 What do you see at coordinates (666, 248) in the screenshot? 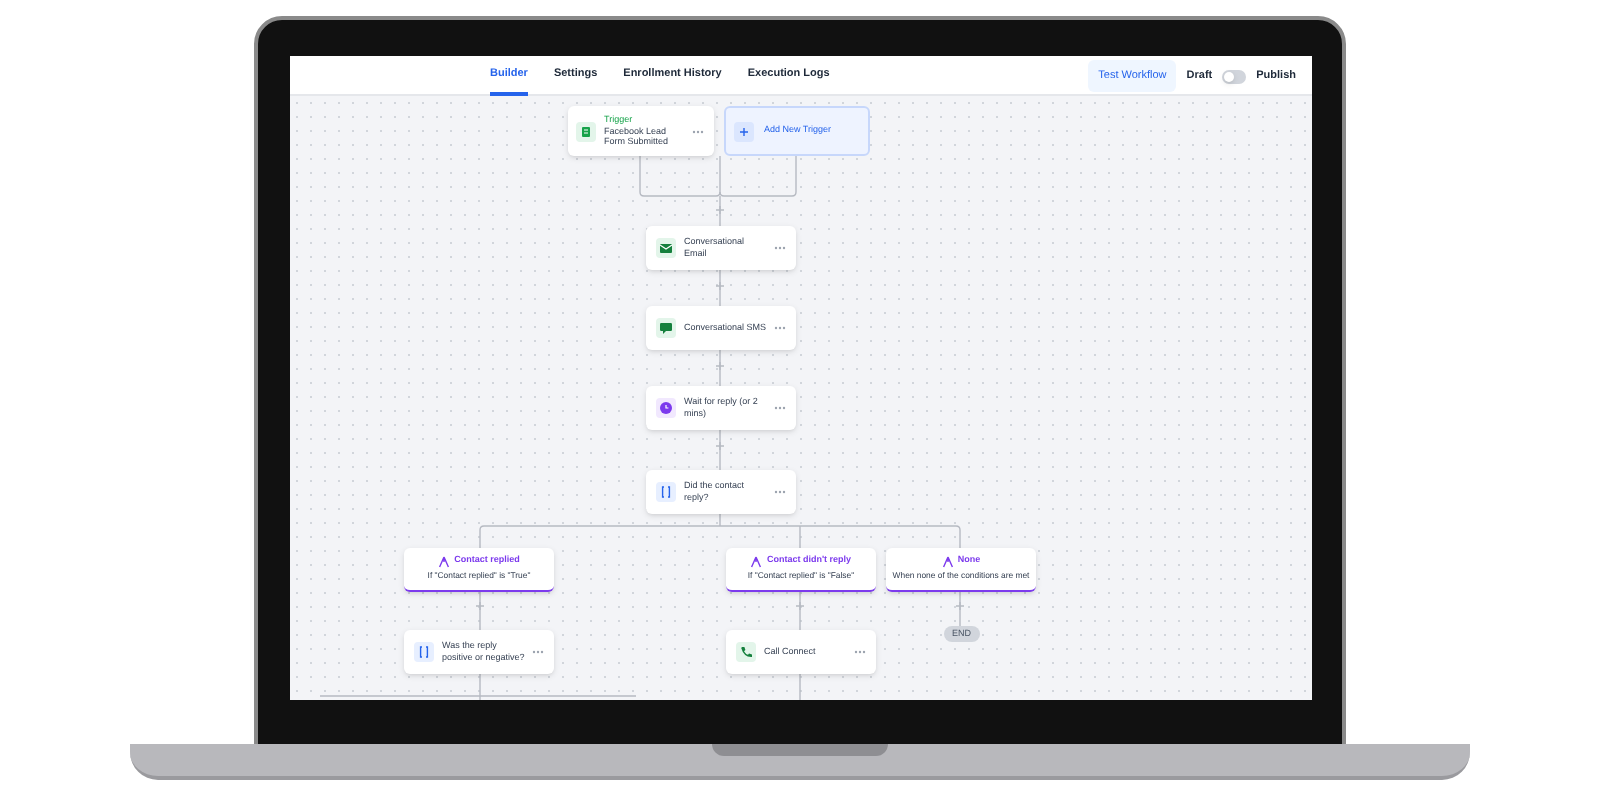
I see `envelope-icon` at bounding box center [666, 248].